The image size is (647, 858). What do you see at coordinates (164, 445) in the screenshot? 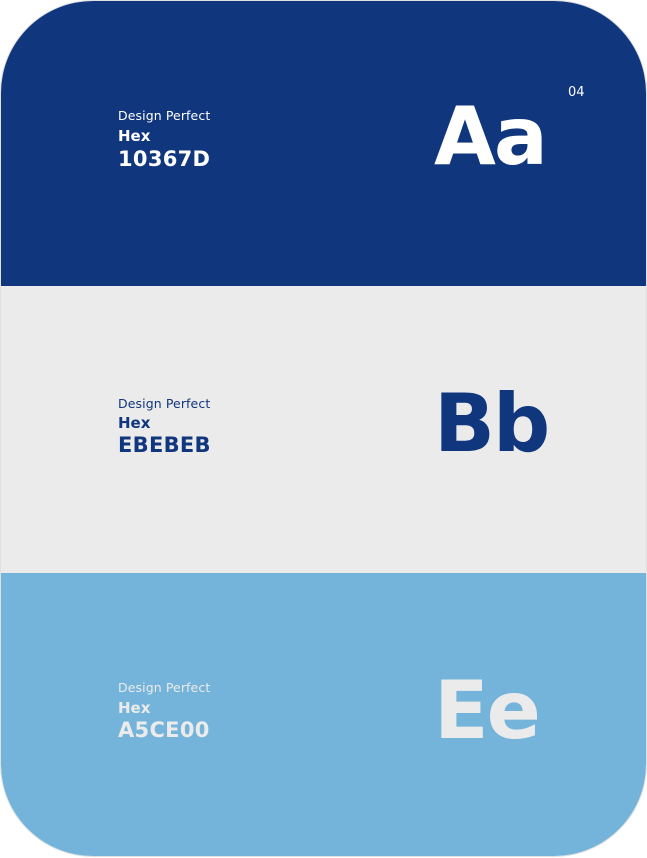
I see `swatch-2-hex-code: EBEBEB` at bounding box center [164, 445].